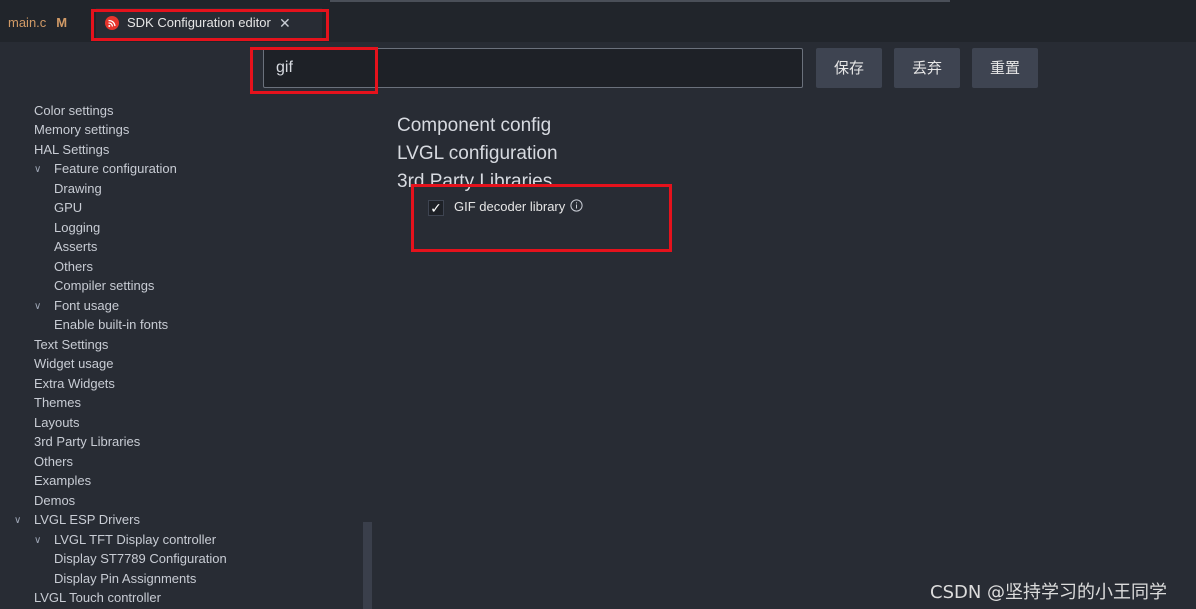 Image resolution: width=1196 pixels, height=609 pixels. Describe the element at coordinates (27, 22) in the screenshot. I see `tab-main-c-label: main.c` at that location.